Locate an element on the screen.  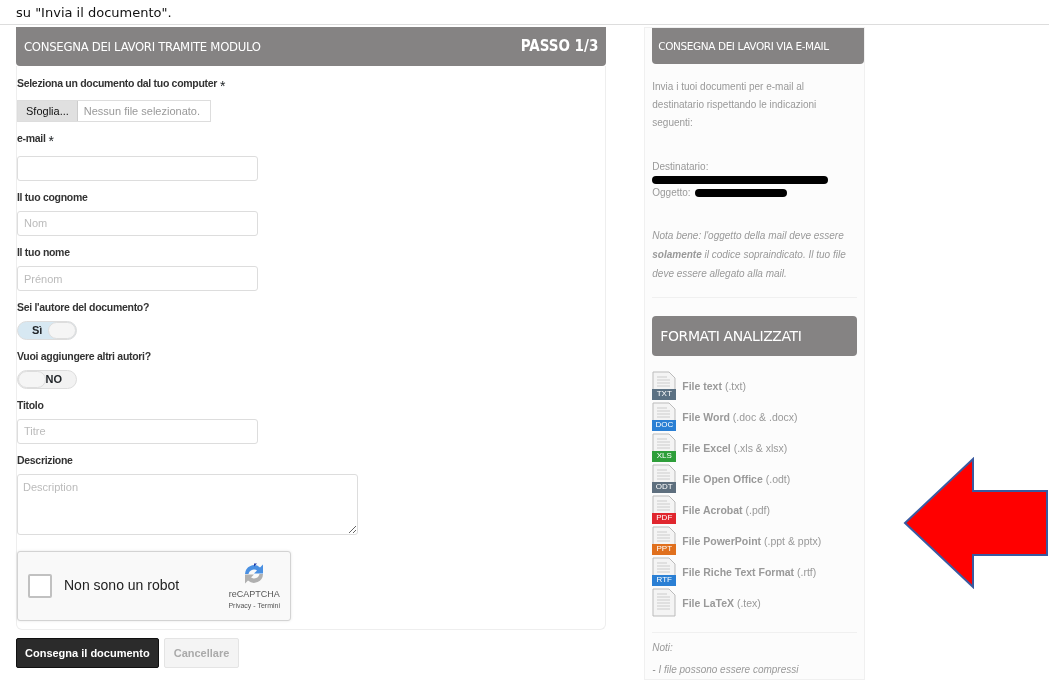
field-label: Sei l'autore del documento? is located at coordinates (83, 307).